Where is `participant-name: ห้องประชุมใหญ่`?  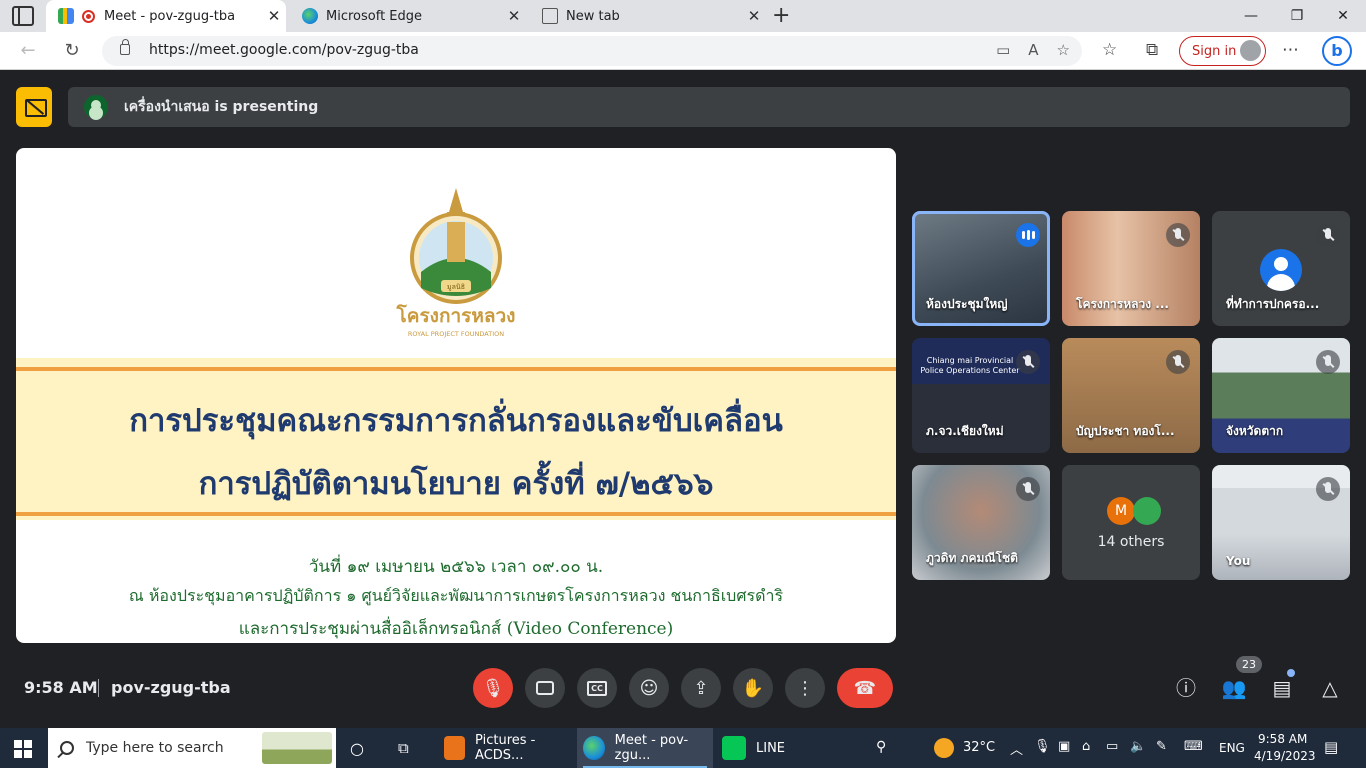
participant-name: ห้องประชุมใหญ่ is located at coordinates (967, 304).